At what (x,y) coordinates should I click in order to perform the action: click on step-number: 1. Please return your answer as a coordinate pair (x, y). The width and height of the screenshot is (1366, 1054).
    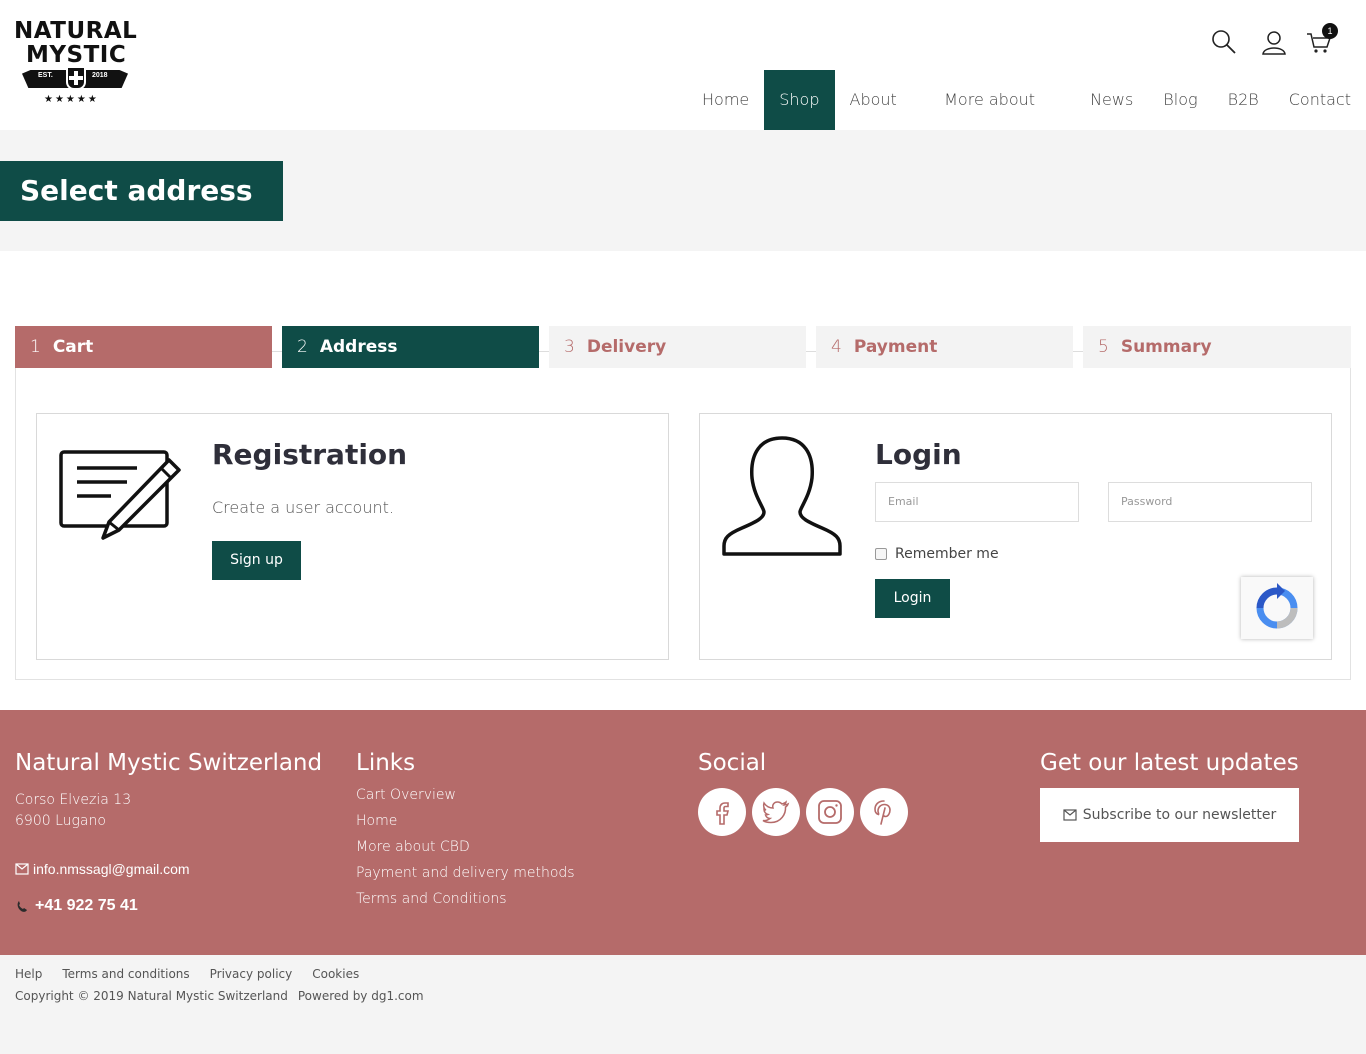
    Looking at the image, I should click on (35, 347).